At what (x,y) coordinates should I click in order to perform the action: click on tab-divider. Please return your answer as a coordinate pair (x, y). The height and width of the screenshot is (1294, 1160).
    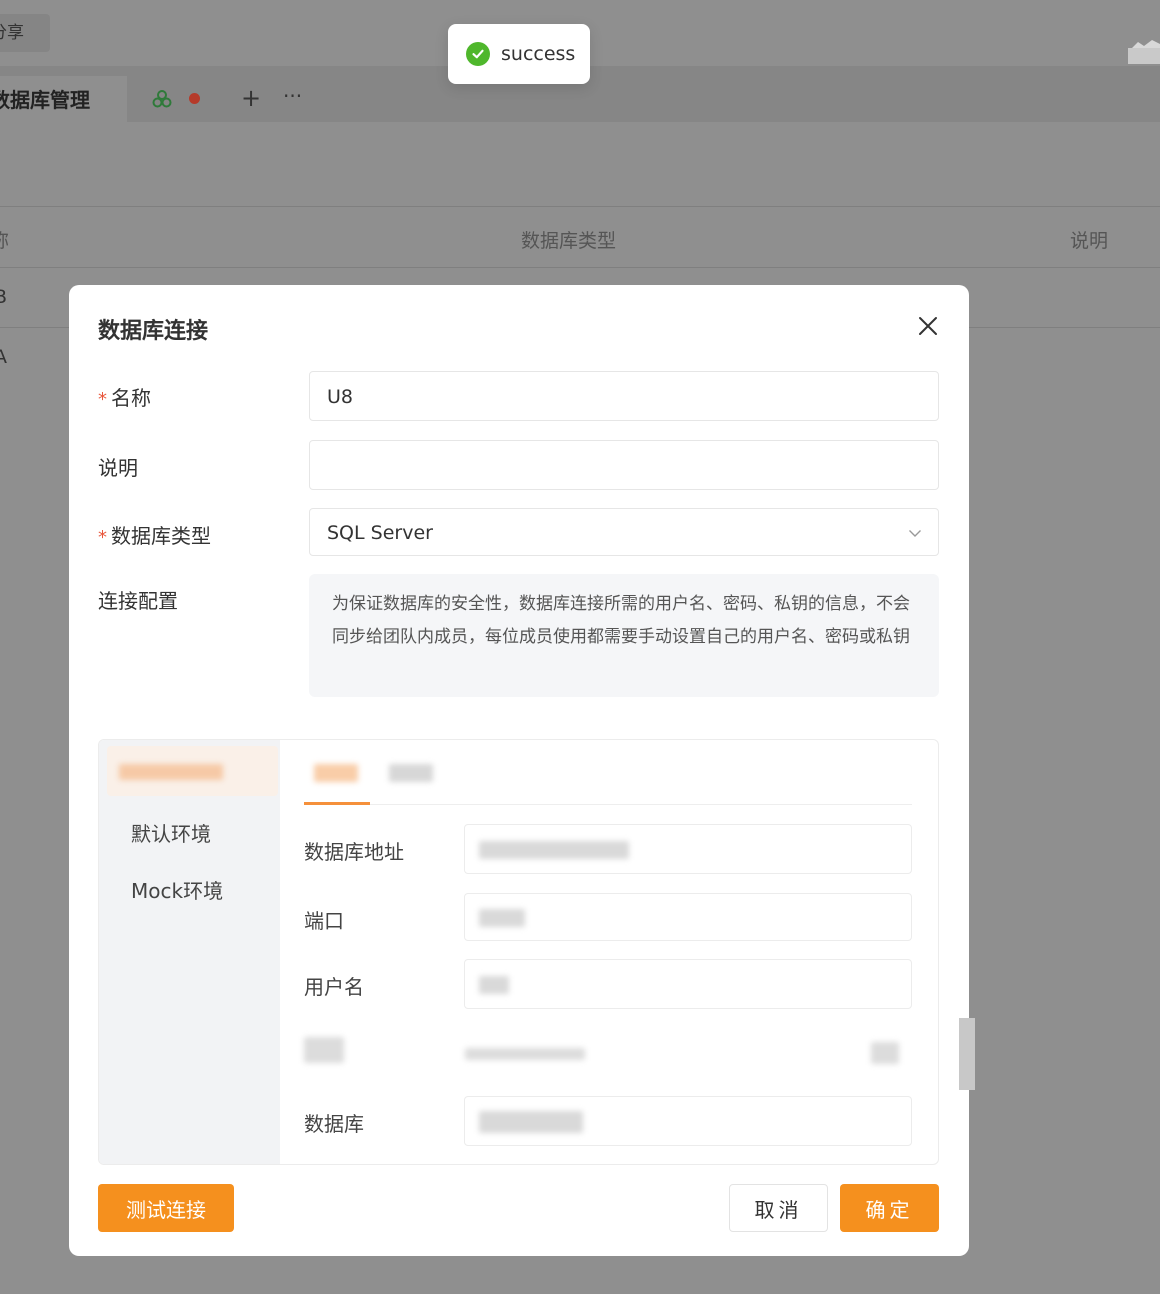
    Looking at the image, I should click on (608, 804).